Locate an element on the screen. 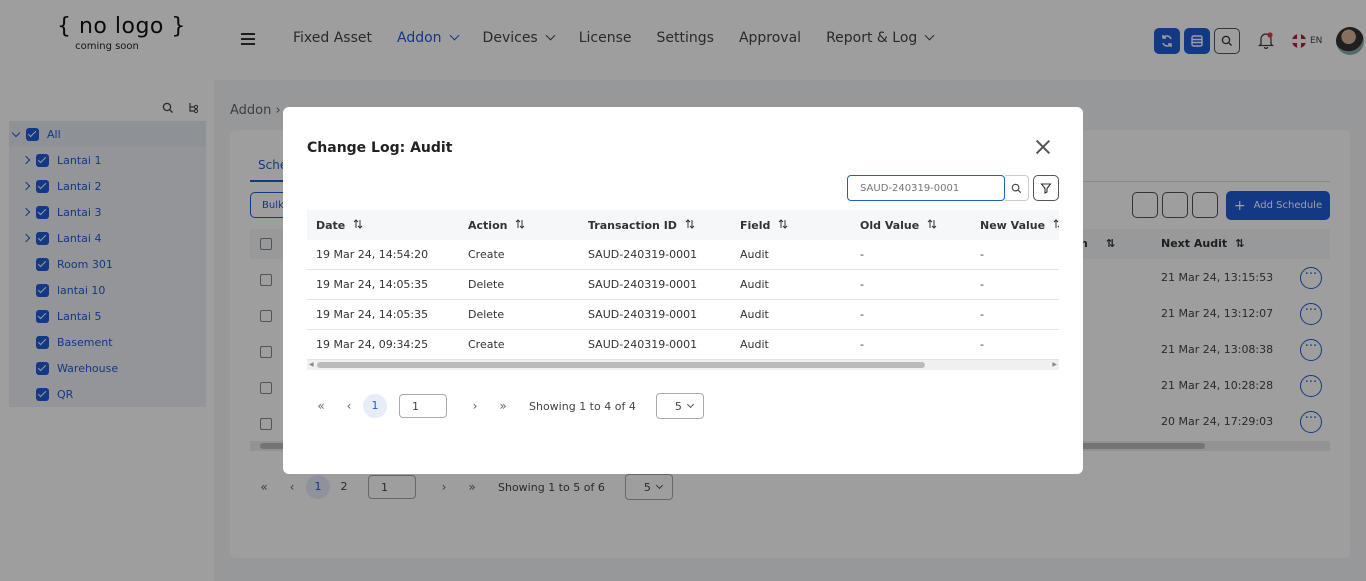  change-log-pagination: «‹ 1 1 ›» Showing 1 to 4 of 45 is located at coordinates (505, 406).